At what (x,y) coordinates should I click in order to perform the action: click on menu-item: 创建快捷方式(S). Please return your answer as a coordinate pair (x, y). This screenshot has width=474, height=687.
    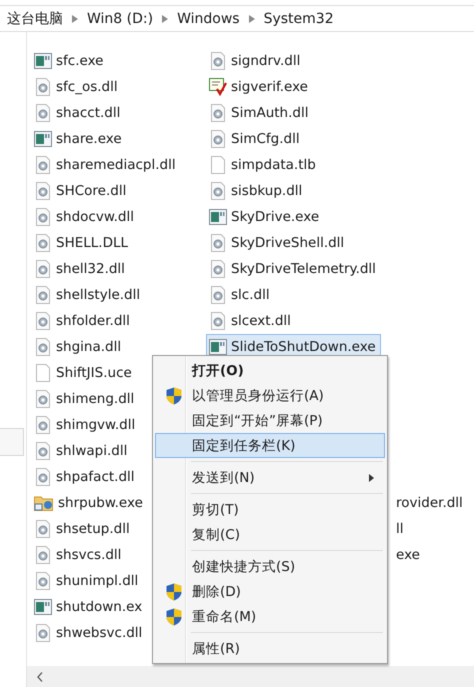
    Looking at the image, I should click on (270, 566).